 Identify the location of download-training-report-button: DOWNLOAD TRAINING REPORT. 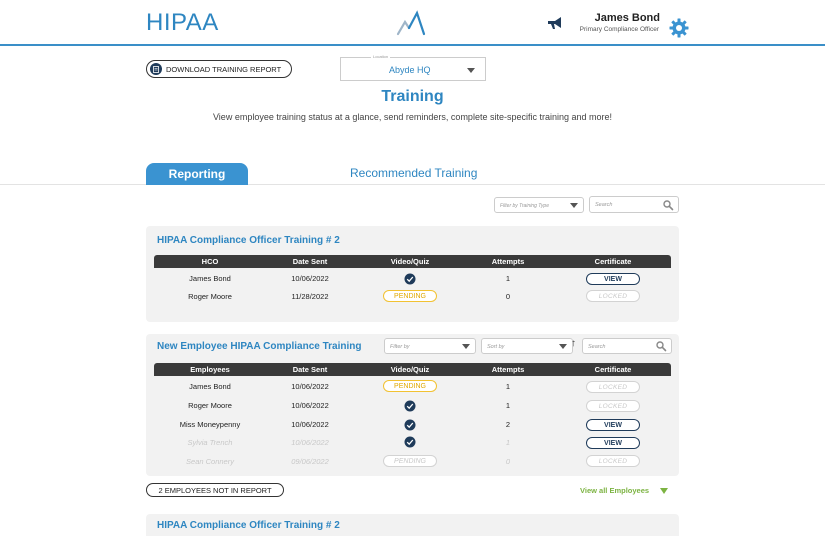
(219, 69).